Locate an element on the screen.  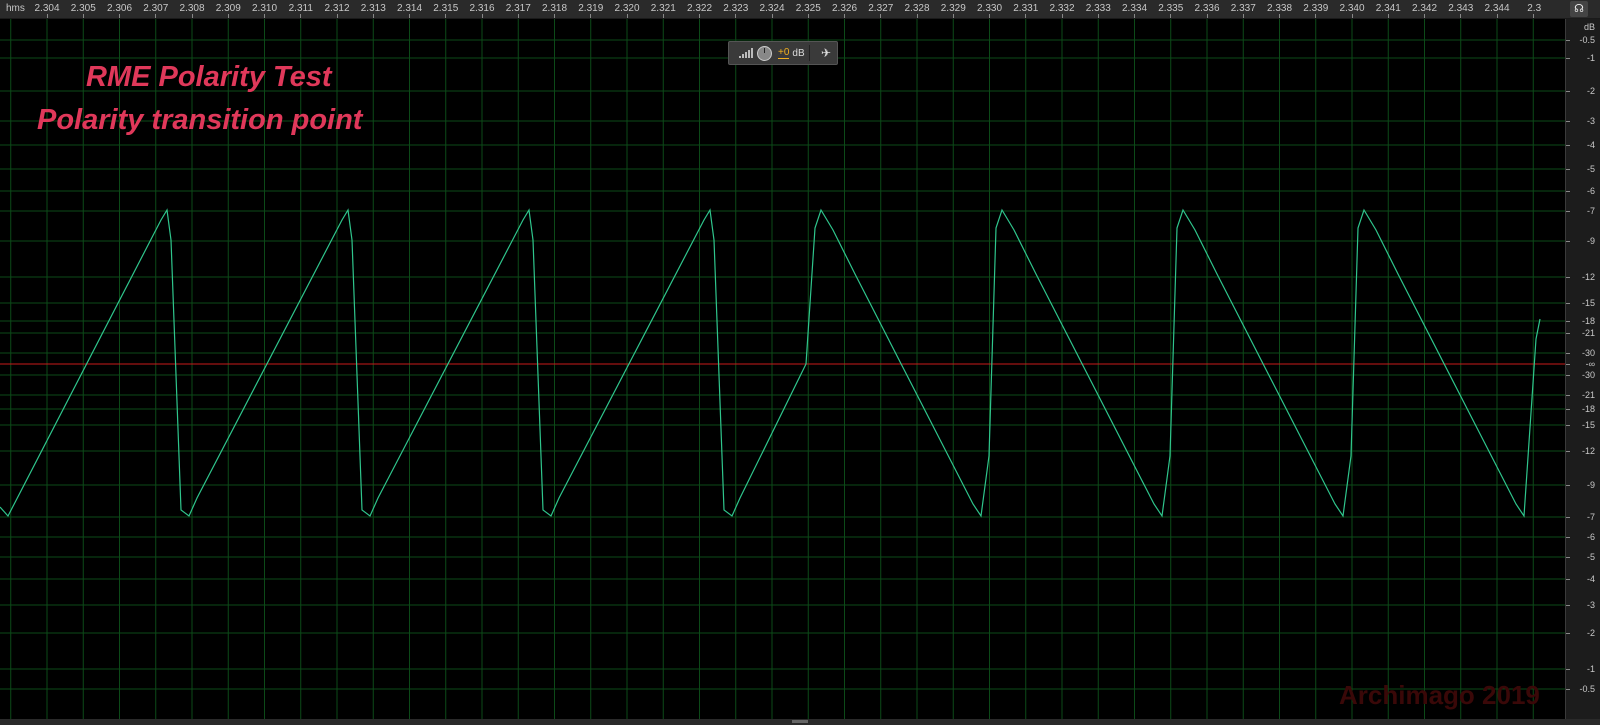
ruler-label: 2.319 is located at coordinates (591, 8).